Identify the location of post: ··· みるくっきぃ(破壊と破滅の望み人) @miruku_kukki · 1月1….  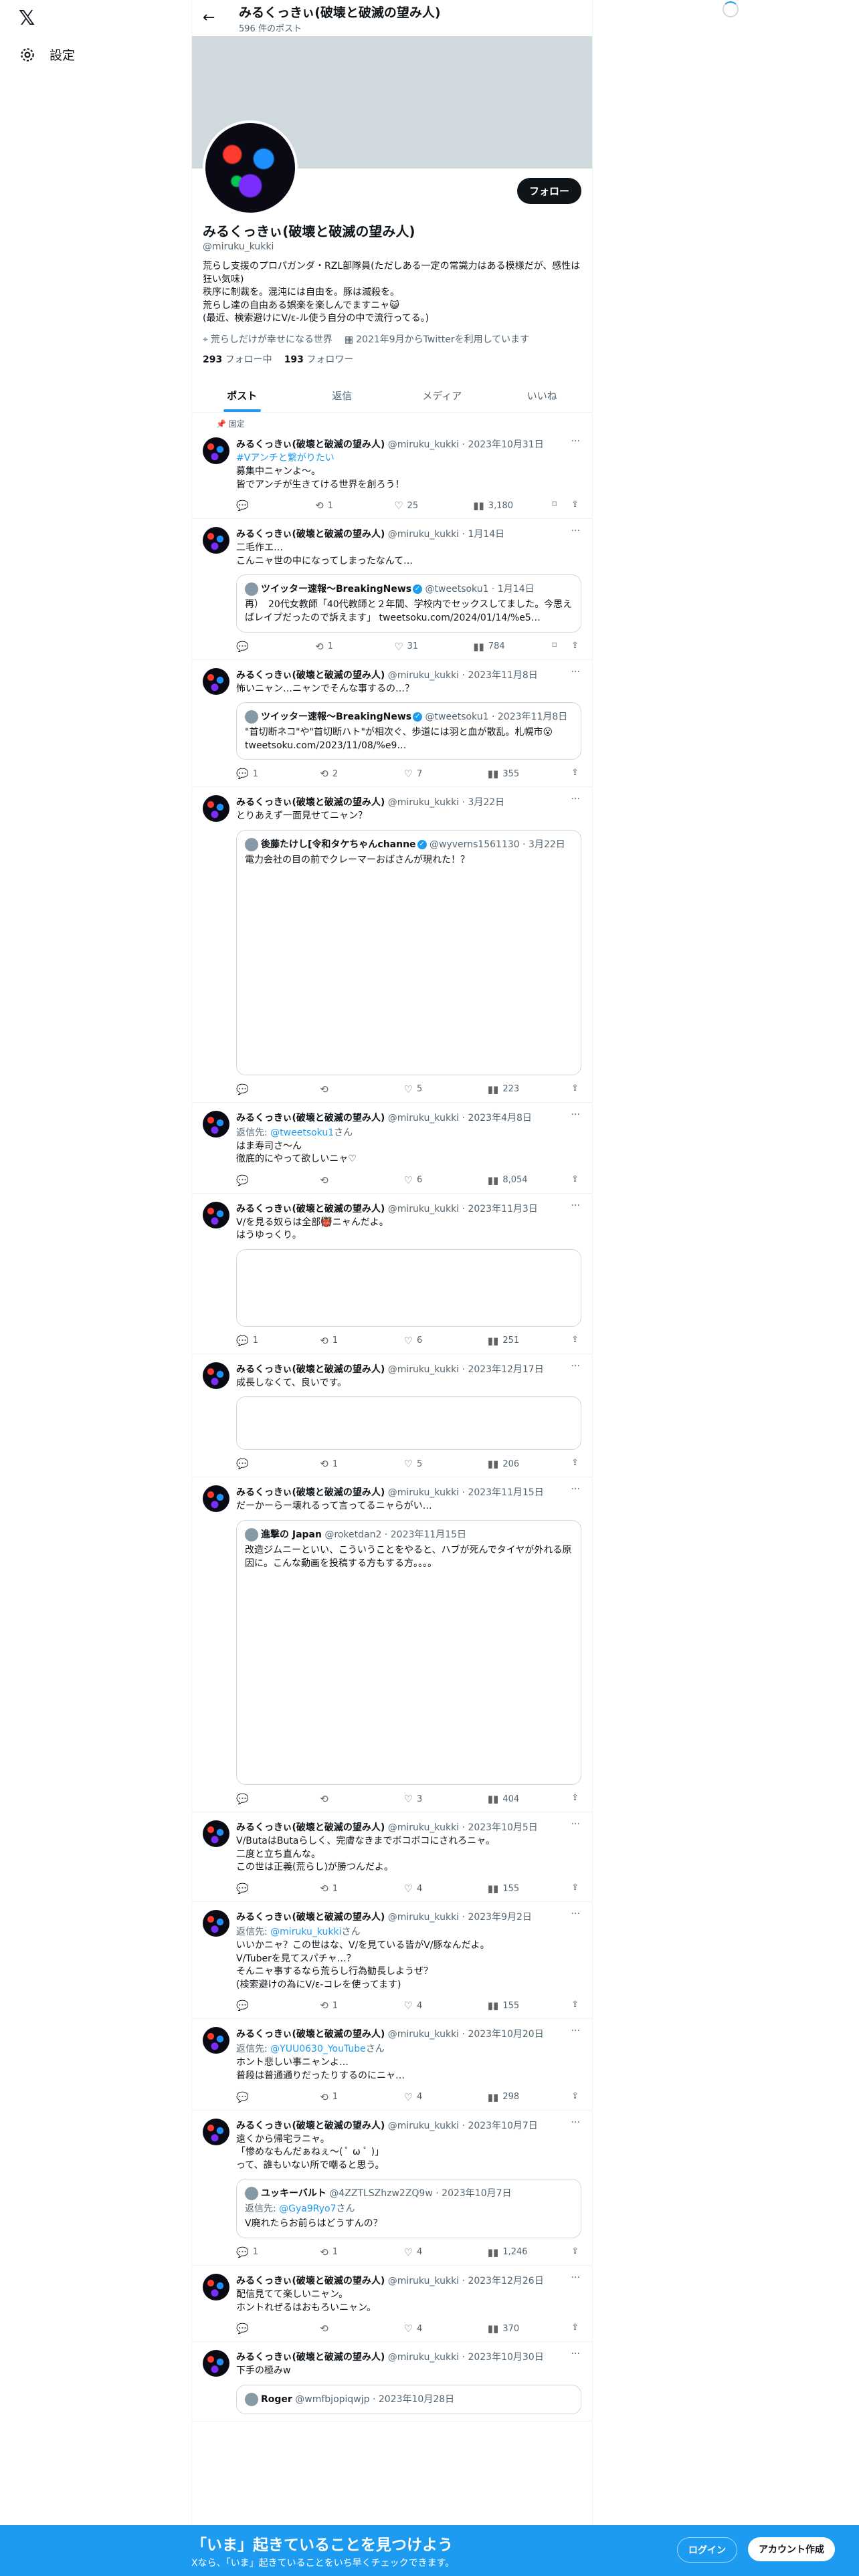
(392, 589).